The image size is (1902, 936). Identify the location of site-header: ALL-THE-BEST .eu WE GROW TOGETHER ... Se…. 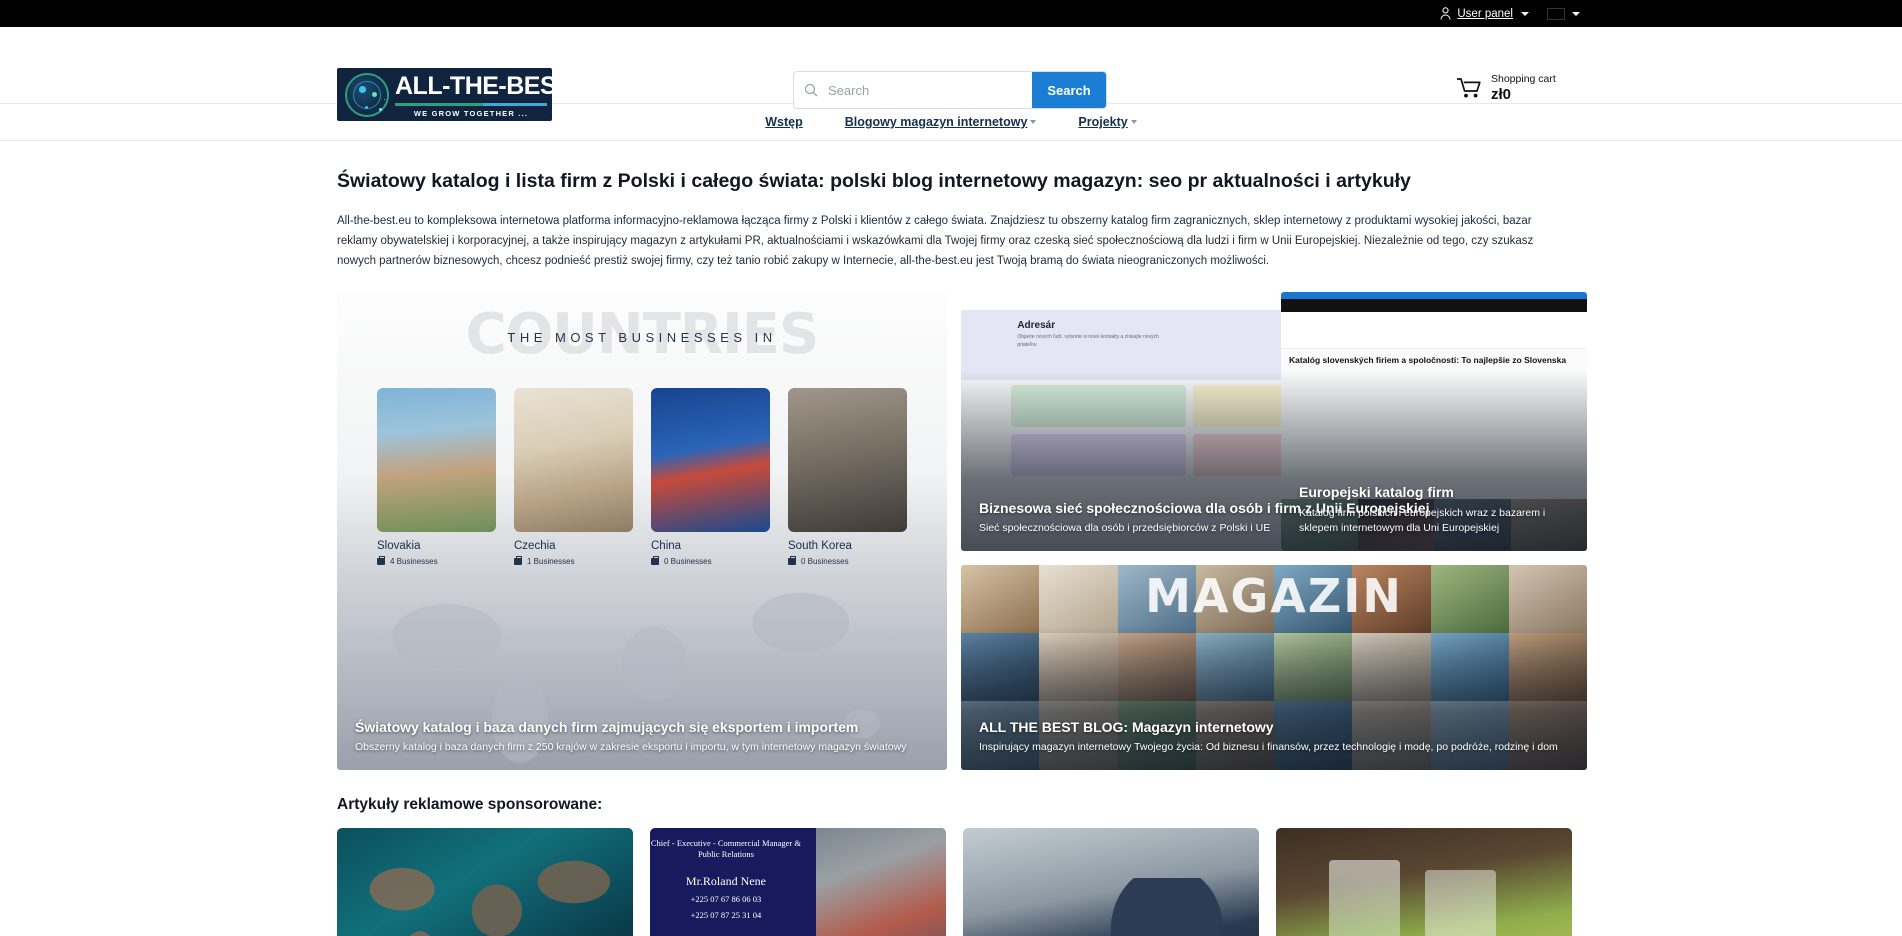
(951, 74).